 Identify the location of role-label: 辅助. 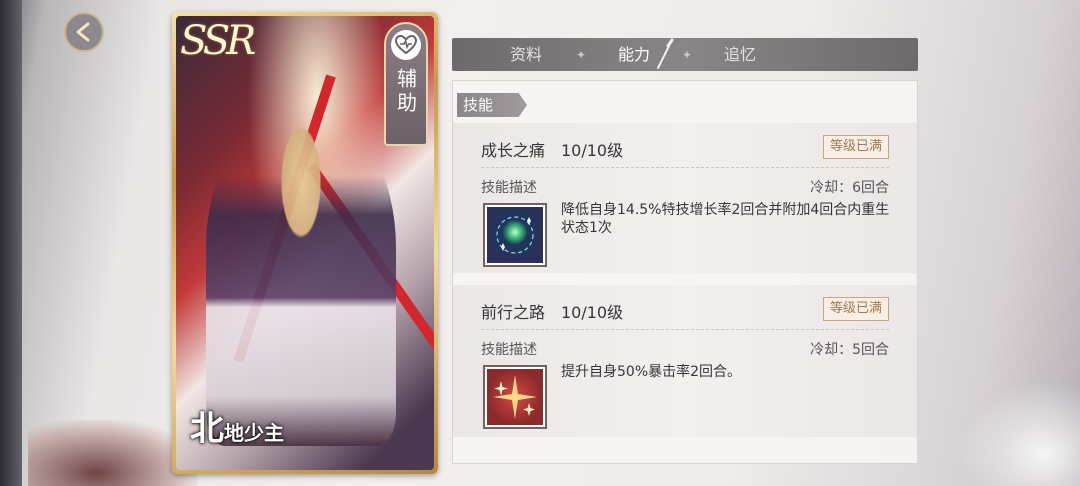
(405, 92).